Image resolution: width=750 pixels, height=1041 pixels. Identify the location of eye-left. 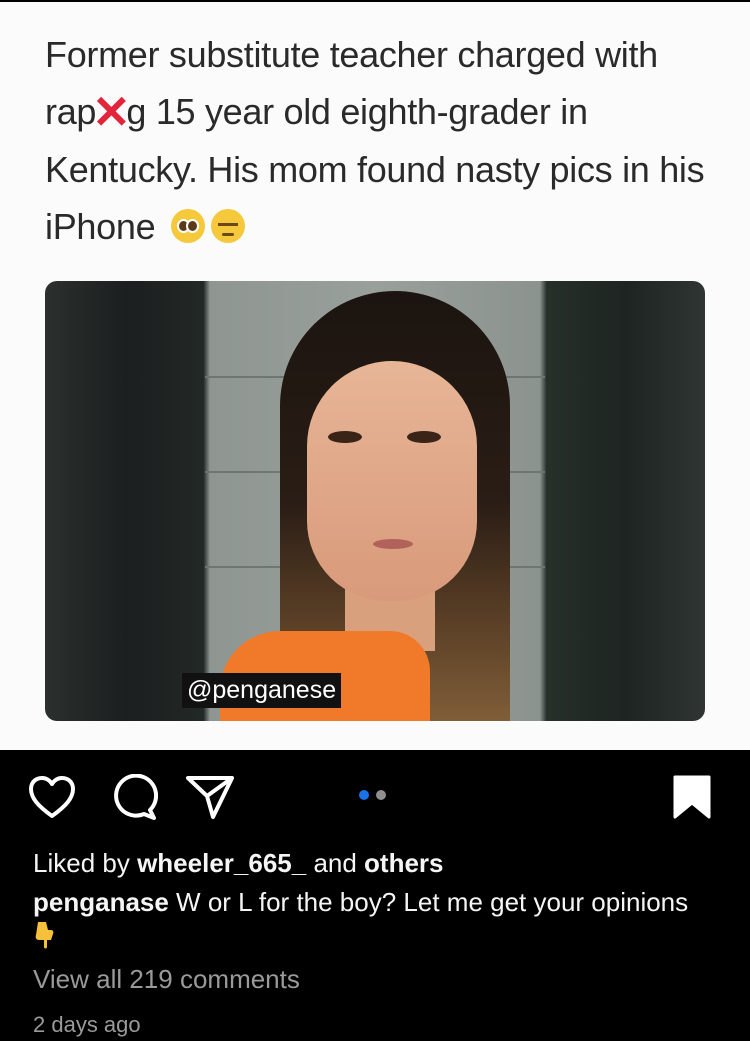
(345, 437).